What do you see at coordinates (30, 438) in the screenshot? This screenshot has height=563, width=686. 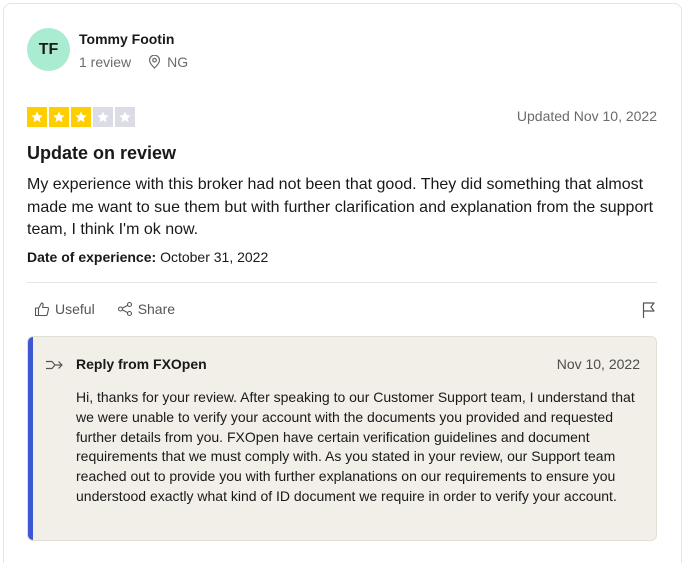 I see `reply-accent-bar` at bounding box center [30, 438].